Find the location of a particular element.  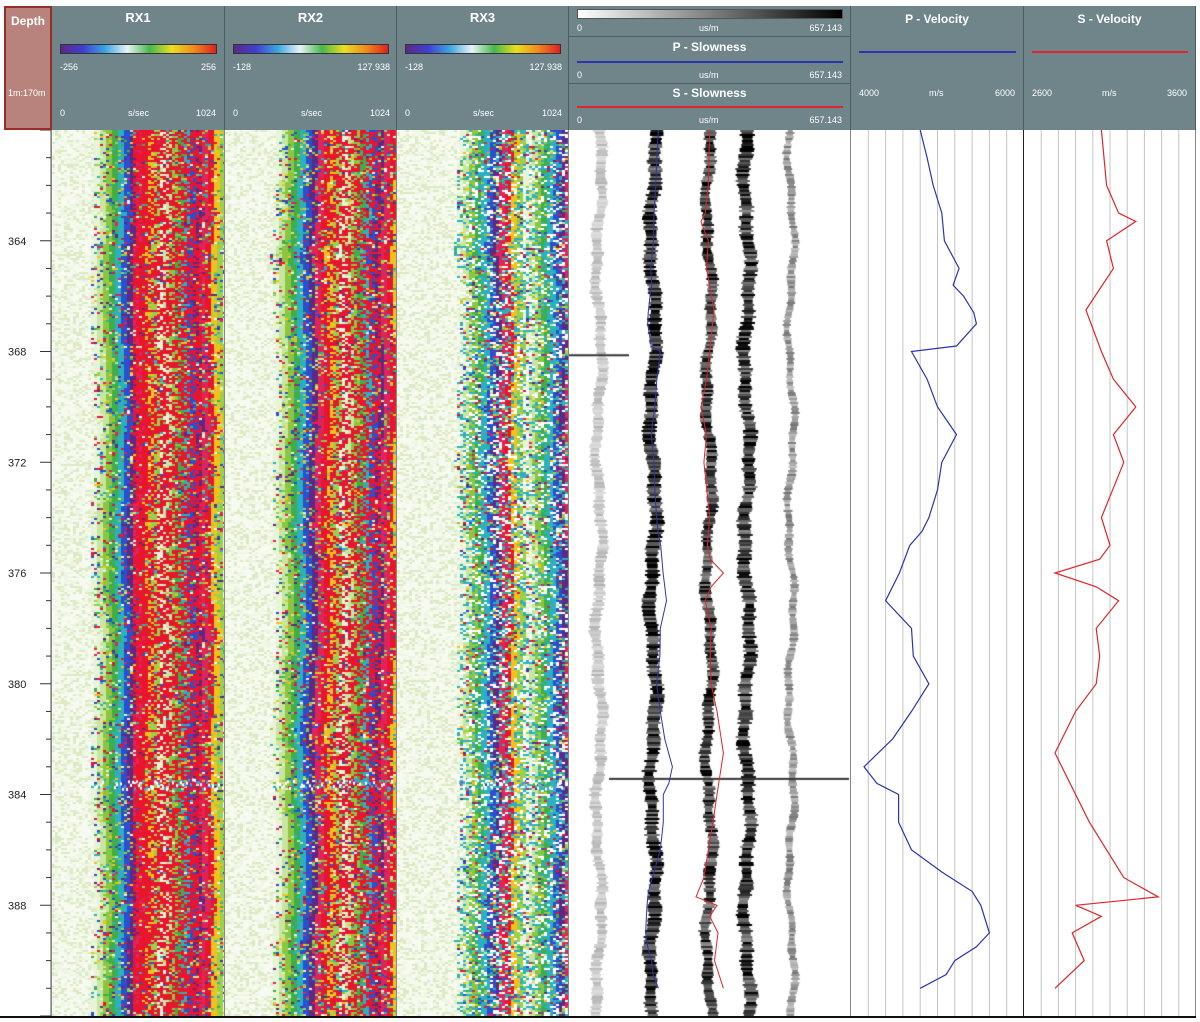

rx1-waveform-image is located at coordinates (138, 573).